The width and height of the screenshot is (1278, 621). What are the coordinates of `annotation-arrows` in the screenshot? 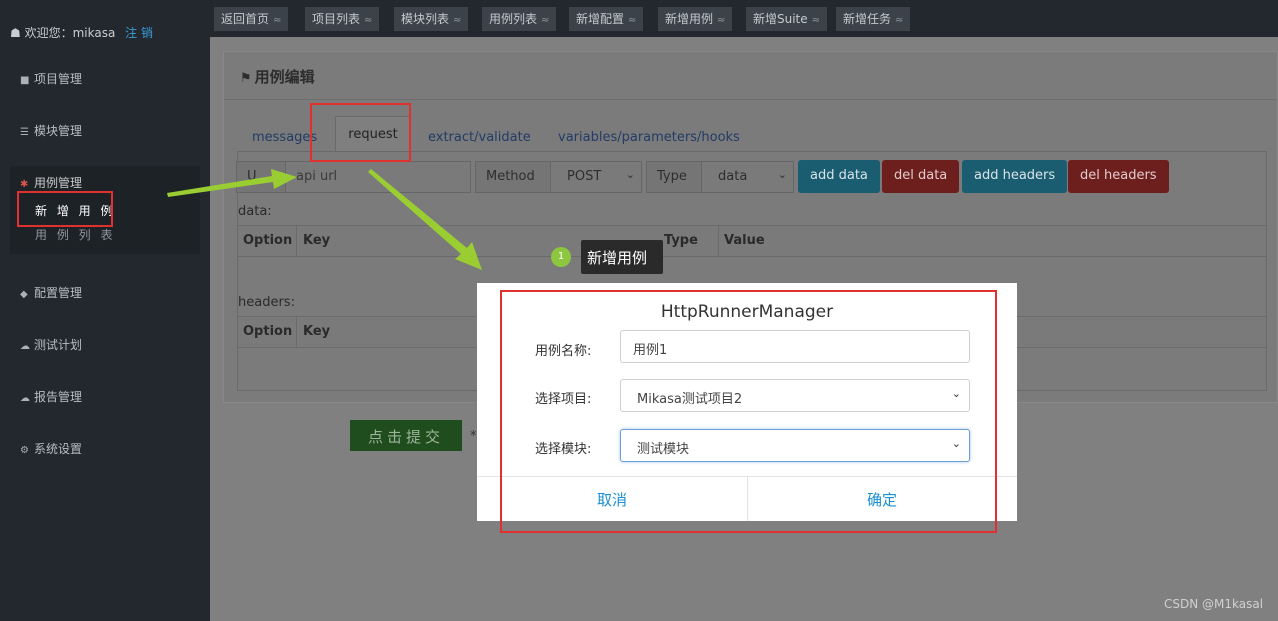 It's located at (324, 219).